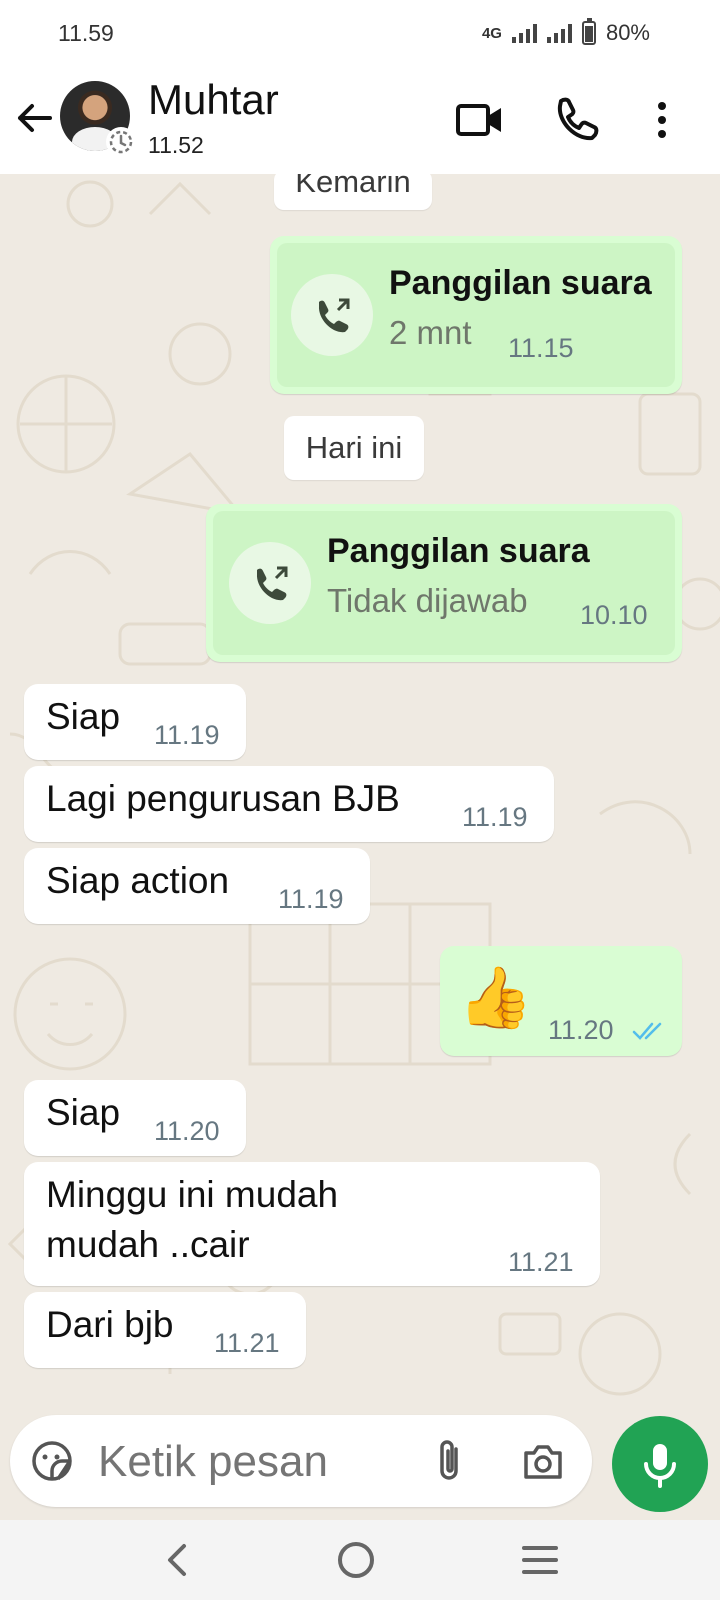 Image resolution: width=720 pixels, height=1600 pixels. What do you see at coordinates (476, 315) in the screenshot?
I see `call-message-bubble: Panggilan suara 2 mnt 11.15` at bounding box center [476, 315].